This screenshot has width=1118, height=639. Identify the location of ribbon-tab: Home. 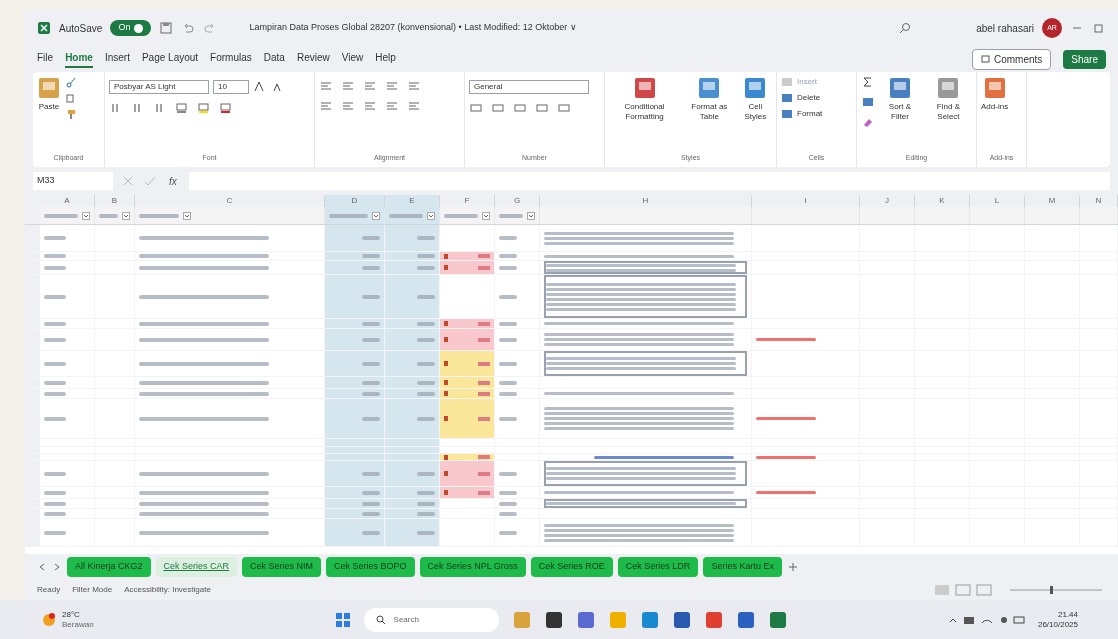
(79, 59).